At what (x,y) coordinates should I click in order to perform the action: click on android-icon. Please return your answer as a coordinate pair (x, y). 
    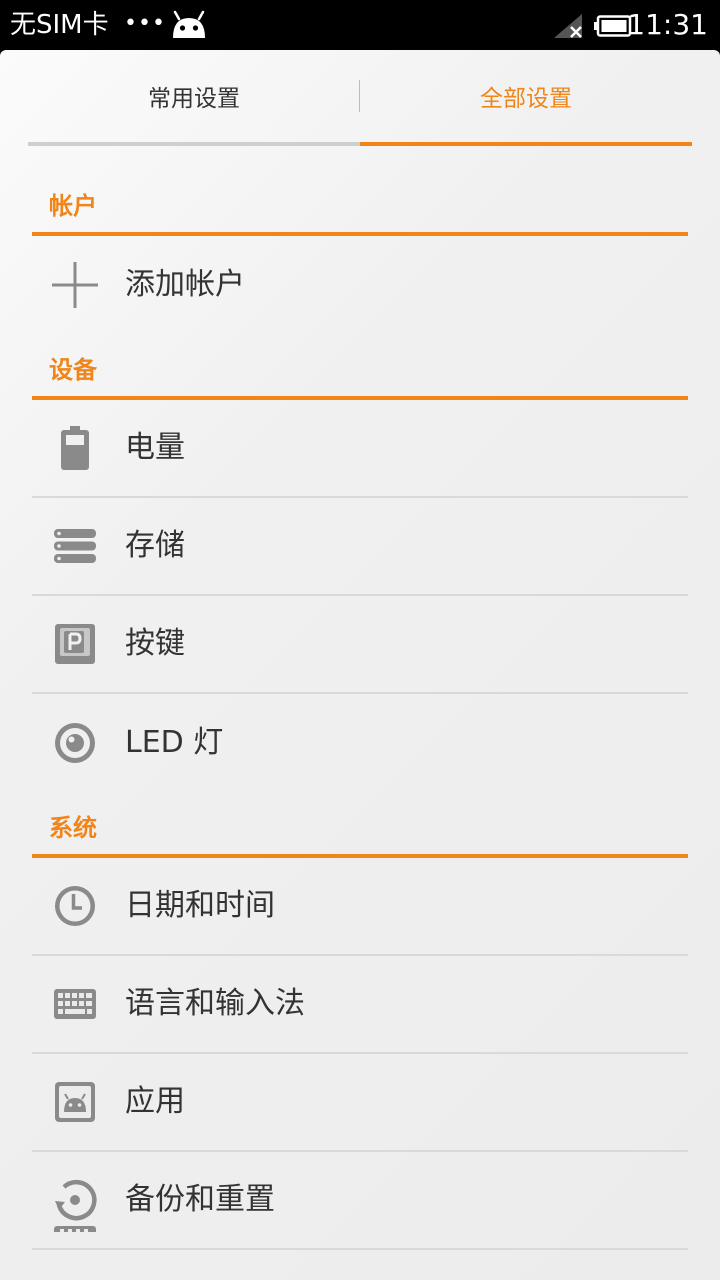
    Looking at the image, I should click on (189, 24).